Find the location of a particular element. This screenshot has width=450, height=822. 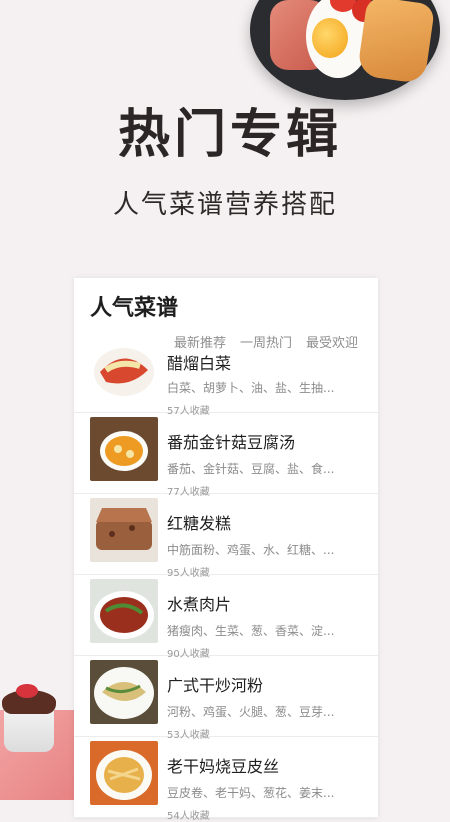

toast-image is located at coordinates (396, 42).